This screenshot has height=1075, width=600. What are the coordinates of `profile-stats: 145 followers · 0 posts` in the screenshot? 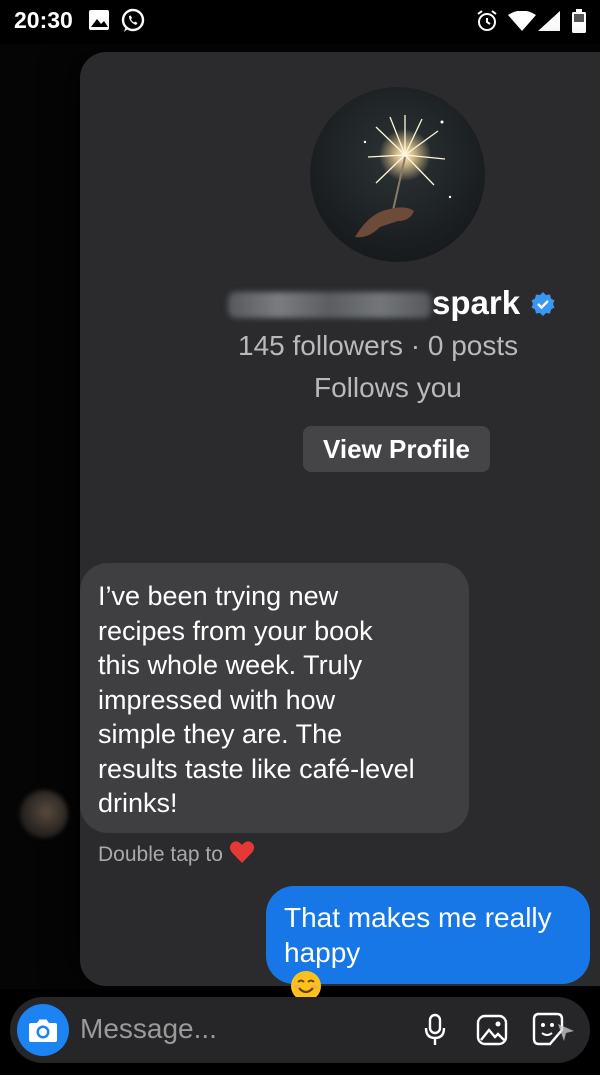 It's located at (378, 345).